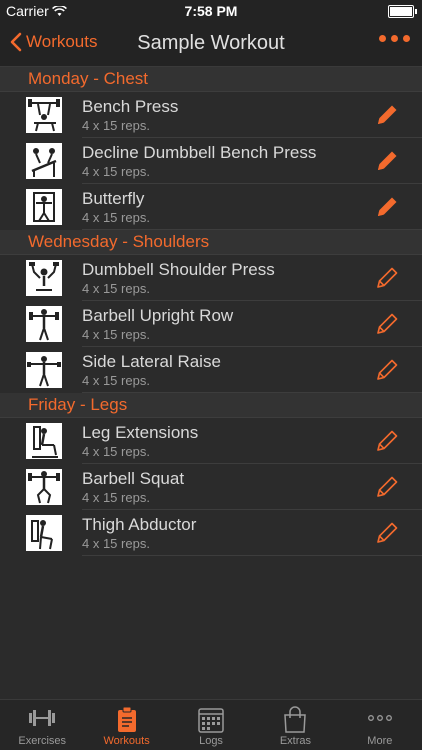  Describe the element at coordinates (44, 533) in the screenshot. I see `thigh-abductor-icon` at that location.